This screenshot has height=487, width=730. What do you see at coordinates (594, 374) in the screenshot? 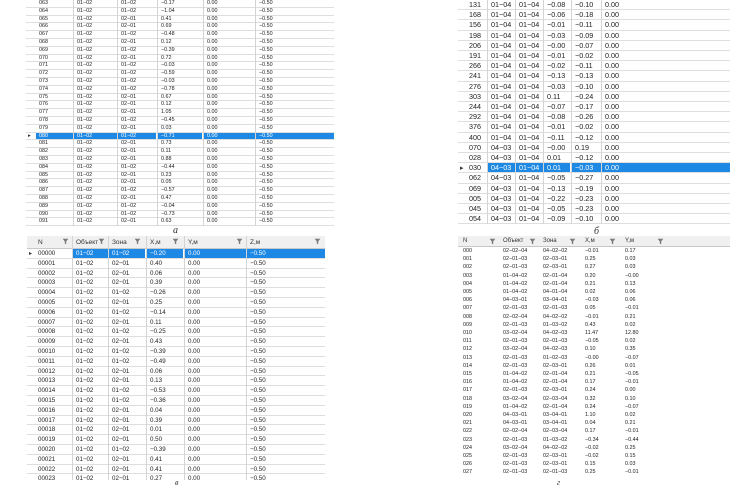
I see `table-row: 015 01−04−02 02−01−04 0.21 −0.05` at bounding box center [594, 374].